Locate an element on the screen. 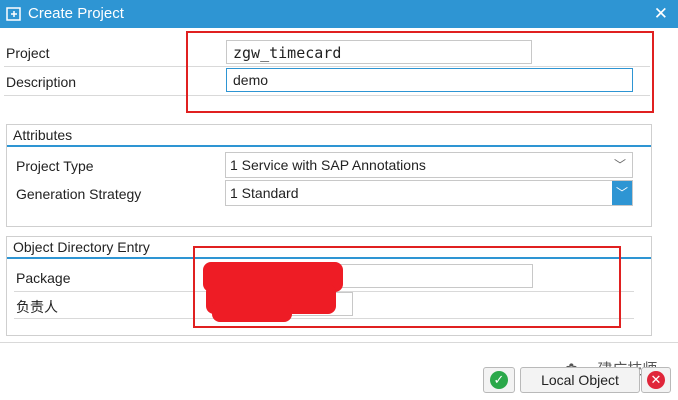  project-type-label: Project Type is located at coordinates (55, 166).